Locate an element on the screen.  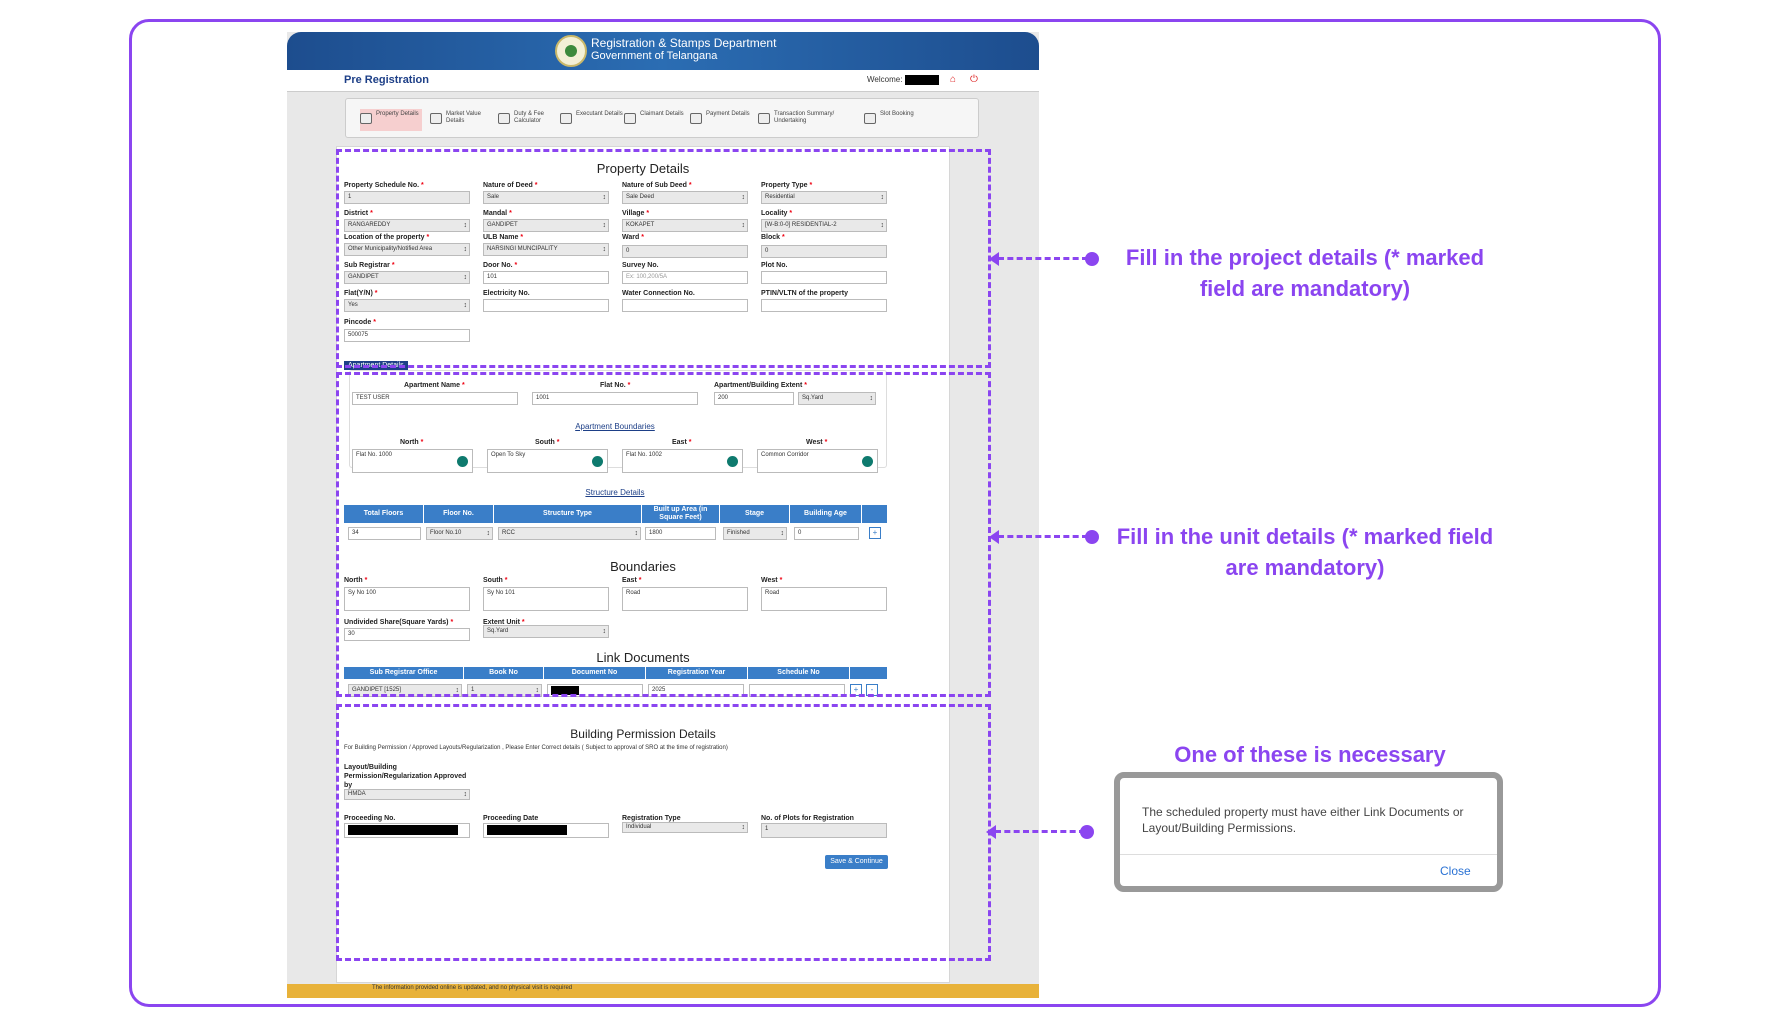
home-icon: ⌂ is located at coordinates (953, 79).